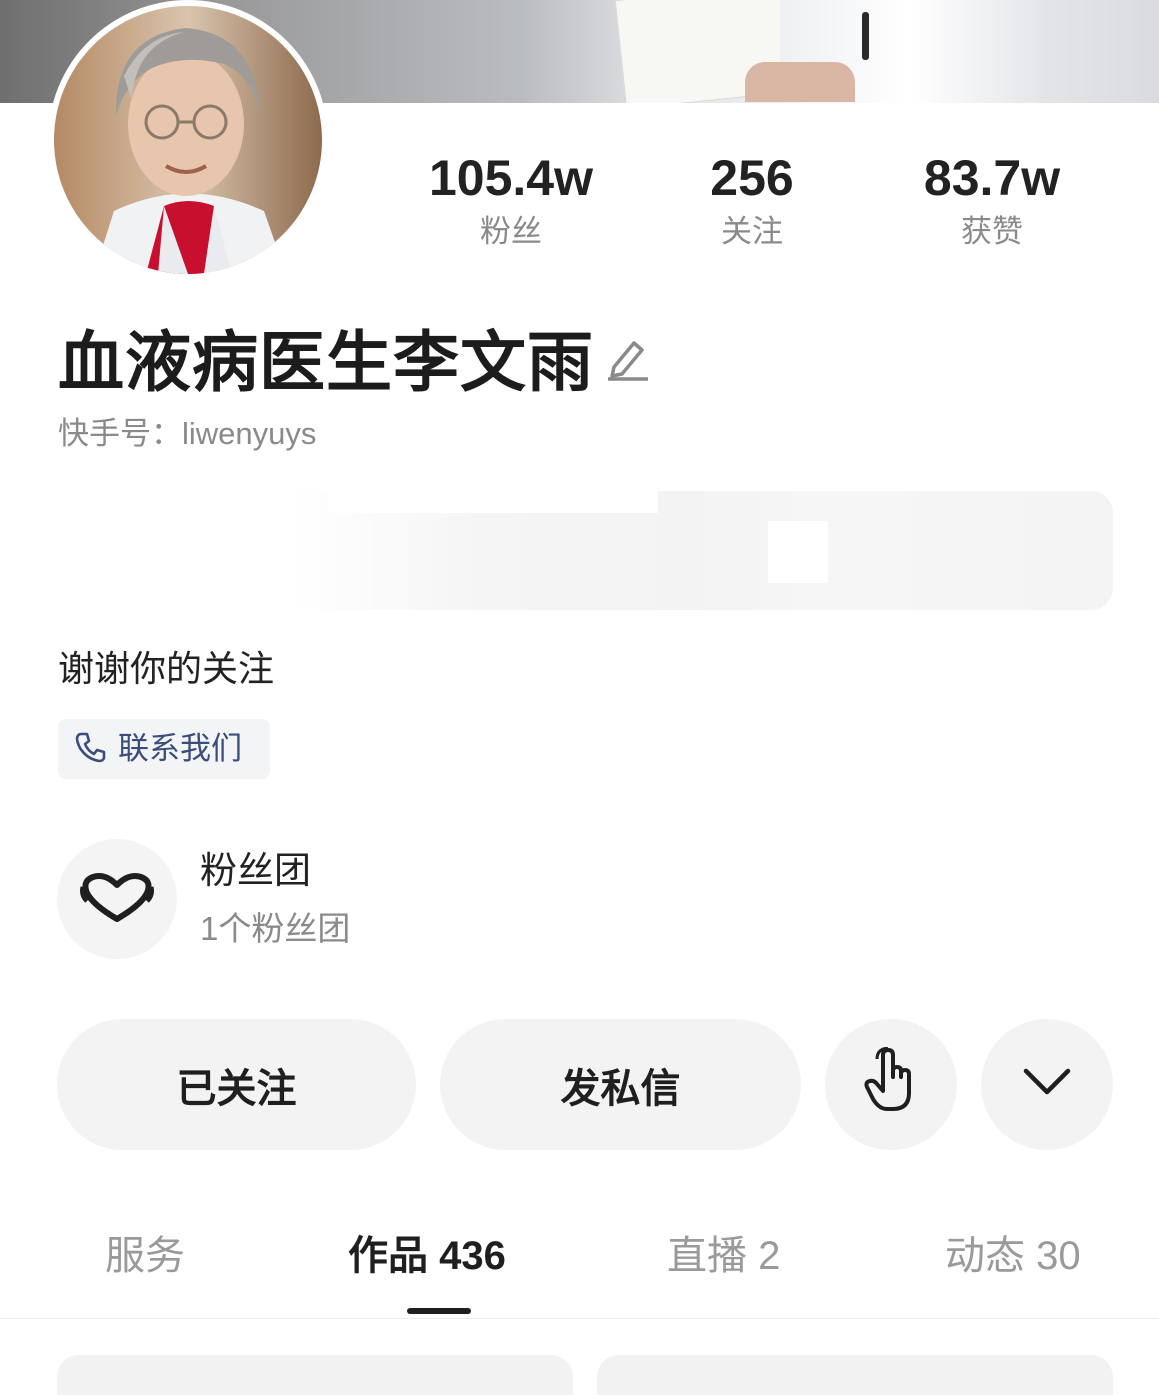 Image resolution: width=1159 pixels, height=1395 pixels. I want to click on stat-value: 83.7w, so click(992, 178).